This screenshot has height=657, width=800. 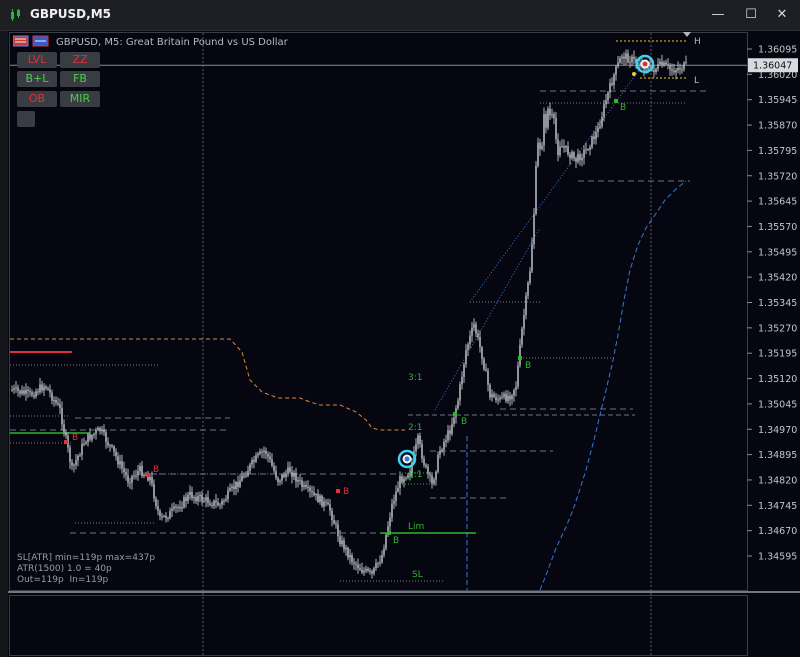 What do you see at coordinates (777, 404) in the screenshot?
I see `price-axis-label: 1.35045` at bounding box center [777, 404].